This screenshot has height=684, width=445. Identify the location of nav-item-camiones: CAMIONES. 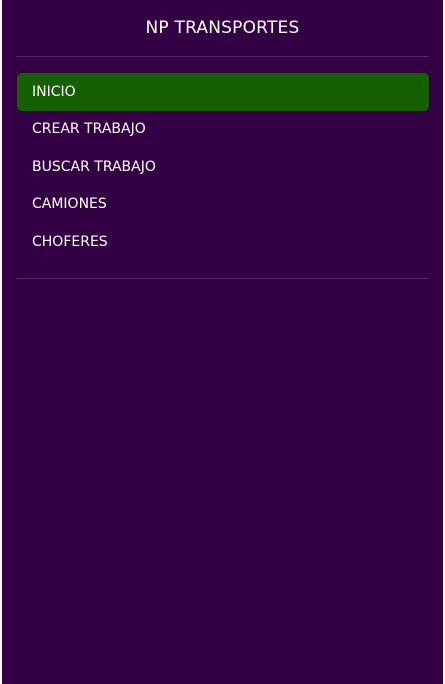
(223, 205).